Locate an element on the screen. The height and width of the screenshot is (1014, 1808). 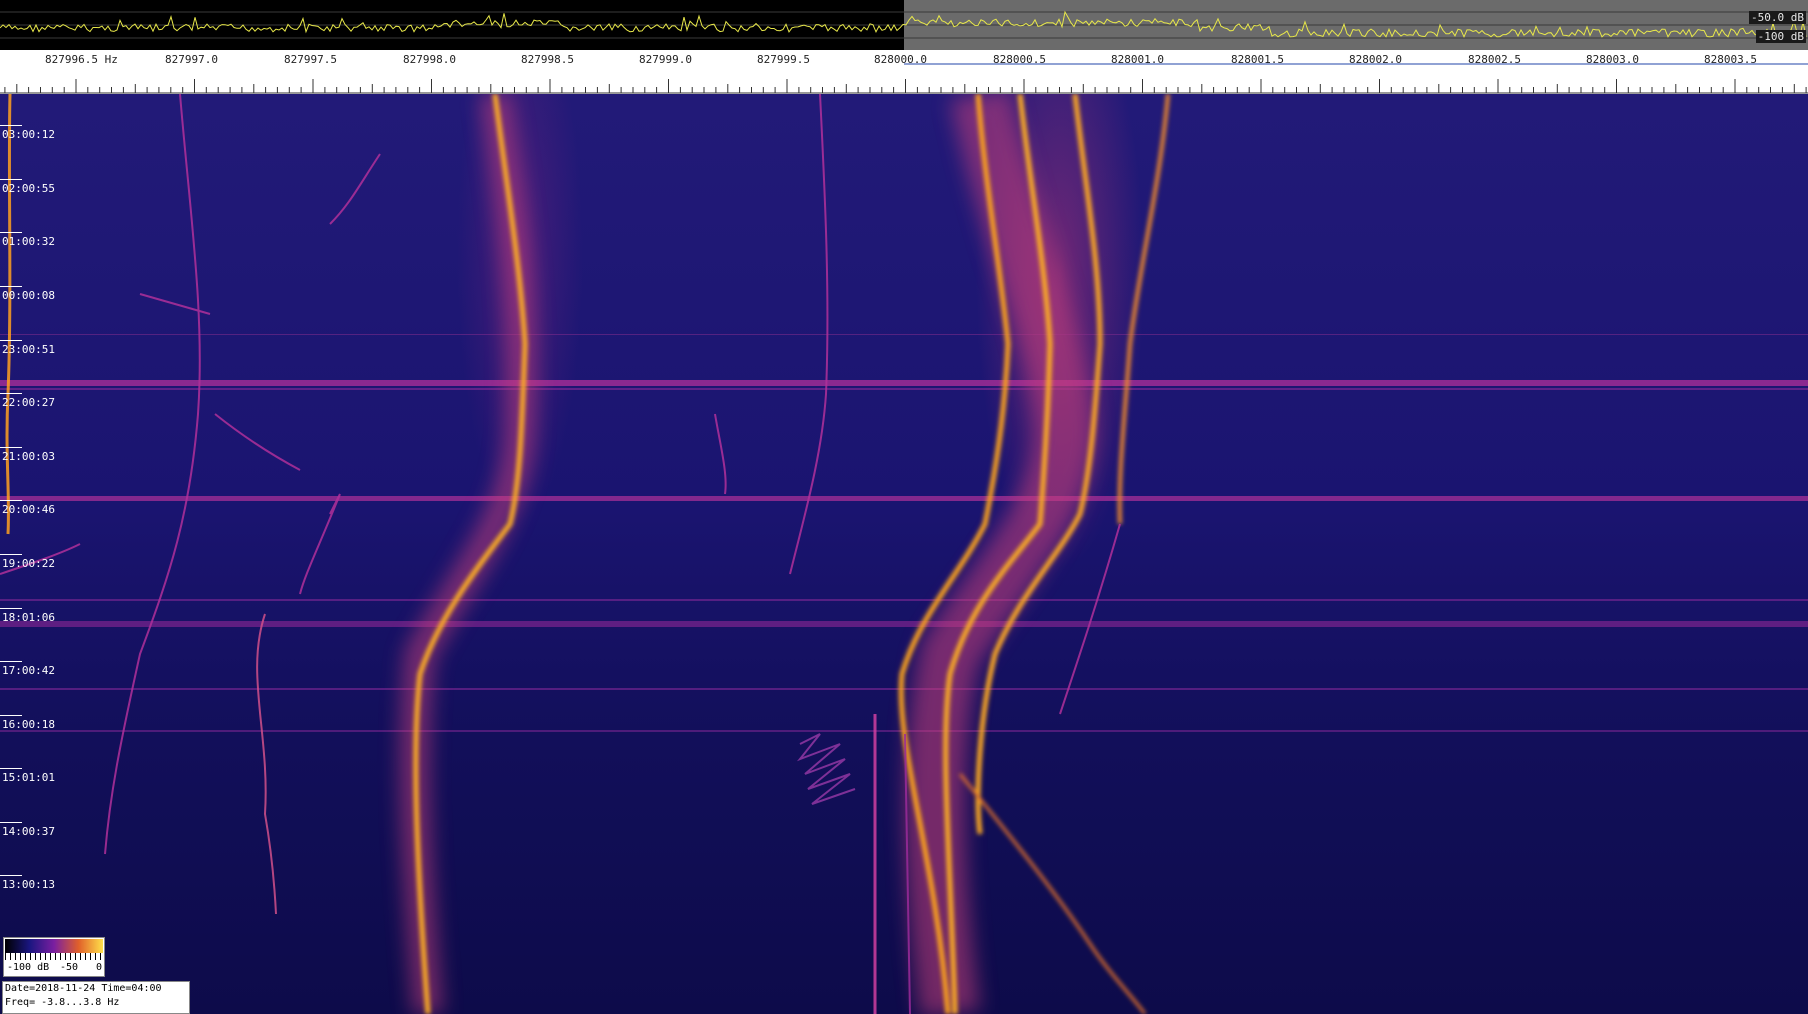
time-label: 16:00:18 is located at coordinates (27, 723).